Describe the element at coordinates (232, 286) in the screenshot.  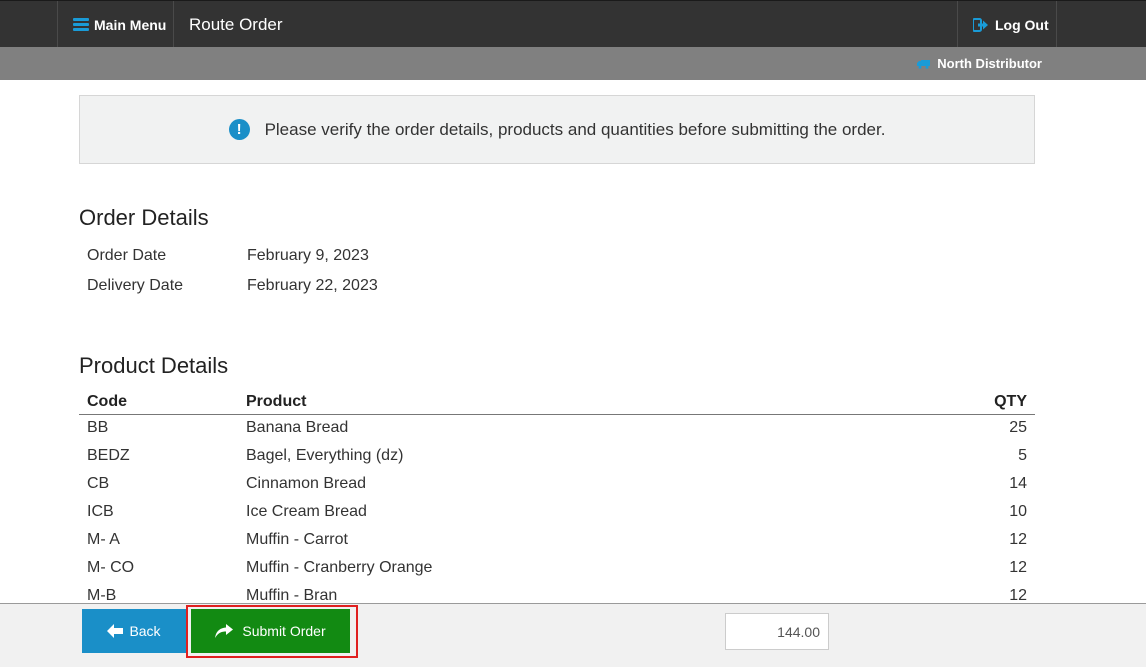
I see `delivery-date-row: Delivery Date February 22, 2023` at that location.